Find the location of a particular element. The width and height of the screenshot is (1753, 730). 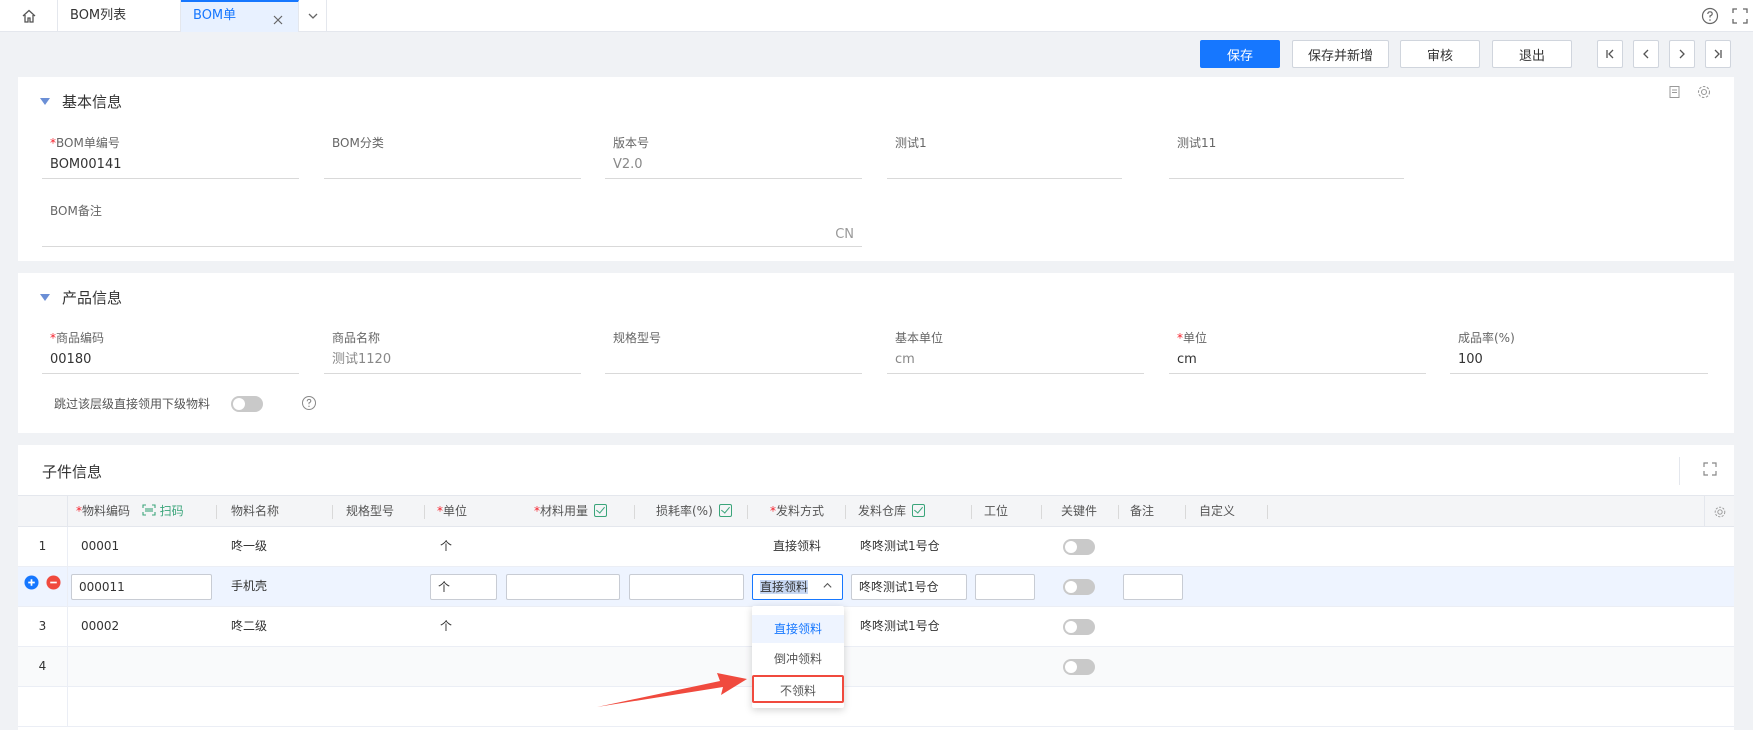

field-label: 规格型号 is located at coordinates (637, 338).